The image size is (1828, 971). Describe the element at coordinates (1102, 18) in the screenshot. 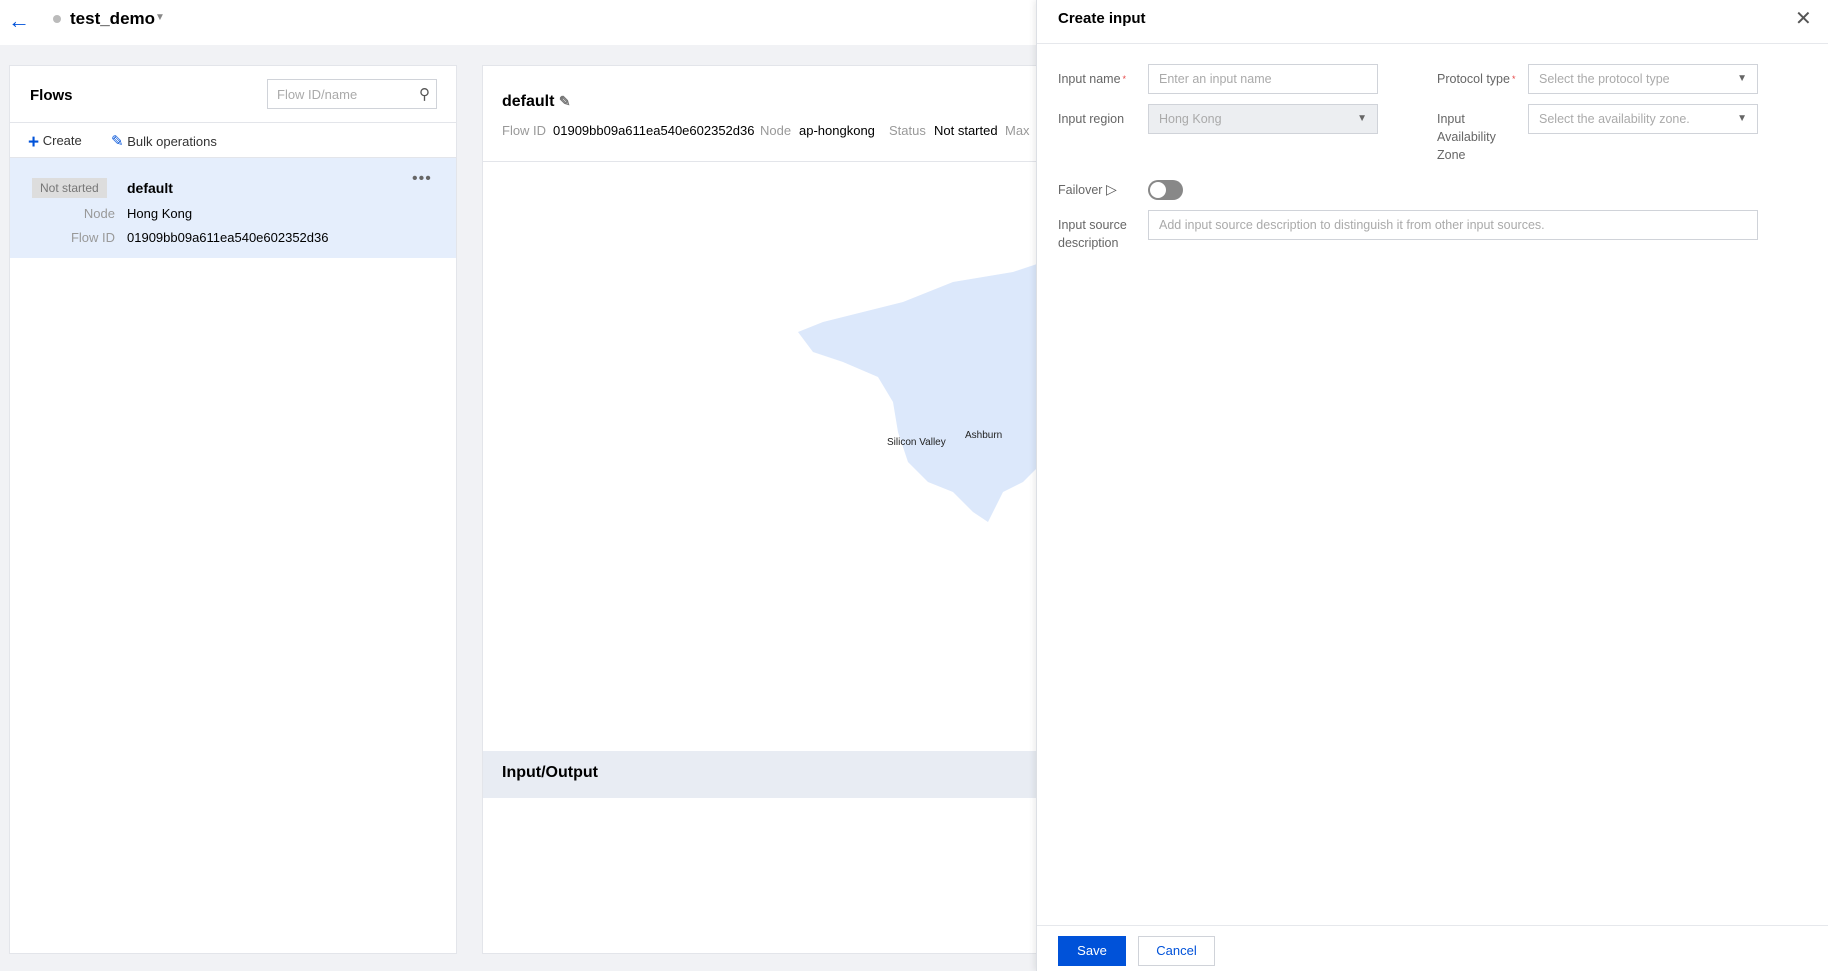

I see `drawer-title: Create input` at that location.